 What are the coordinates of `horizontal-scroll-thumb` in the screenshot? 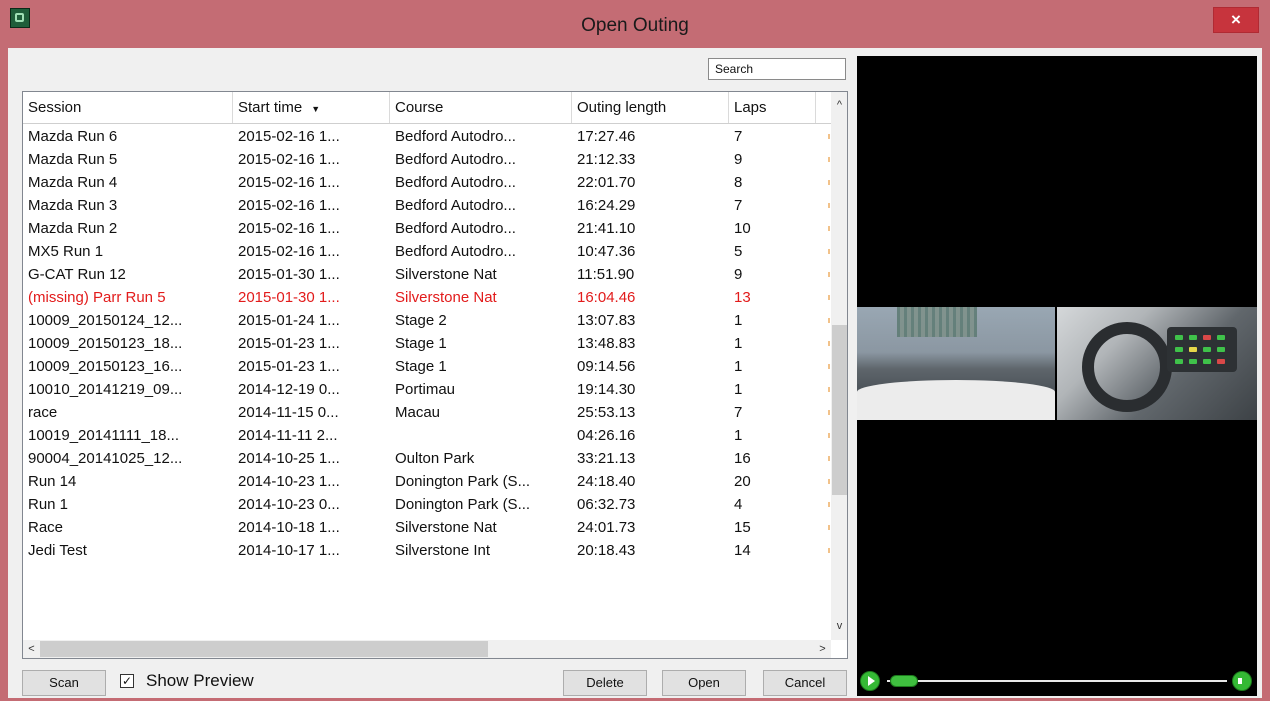 It's located at (264, 649).